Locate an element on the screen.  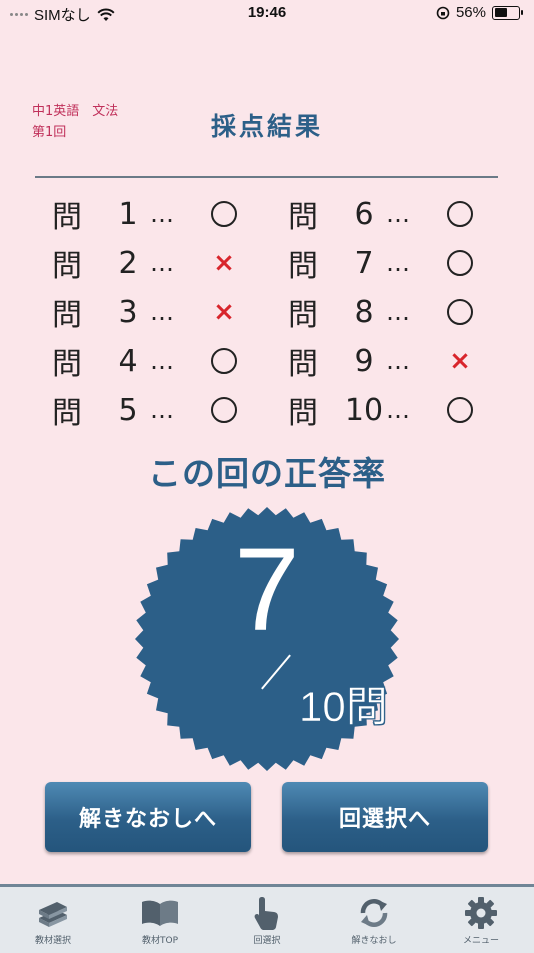
battery-percent: 56% is located at coordinates (470, 12).